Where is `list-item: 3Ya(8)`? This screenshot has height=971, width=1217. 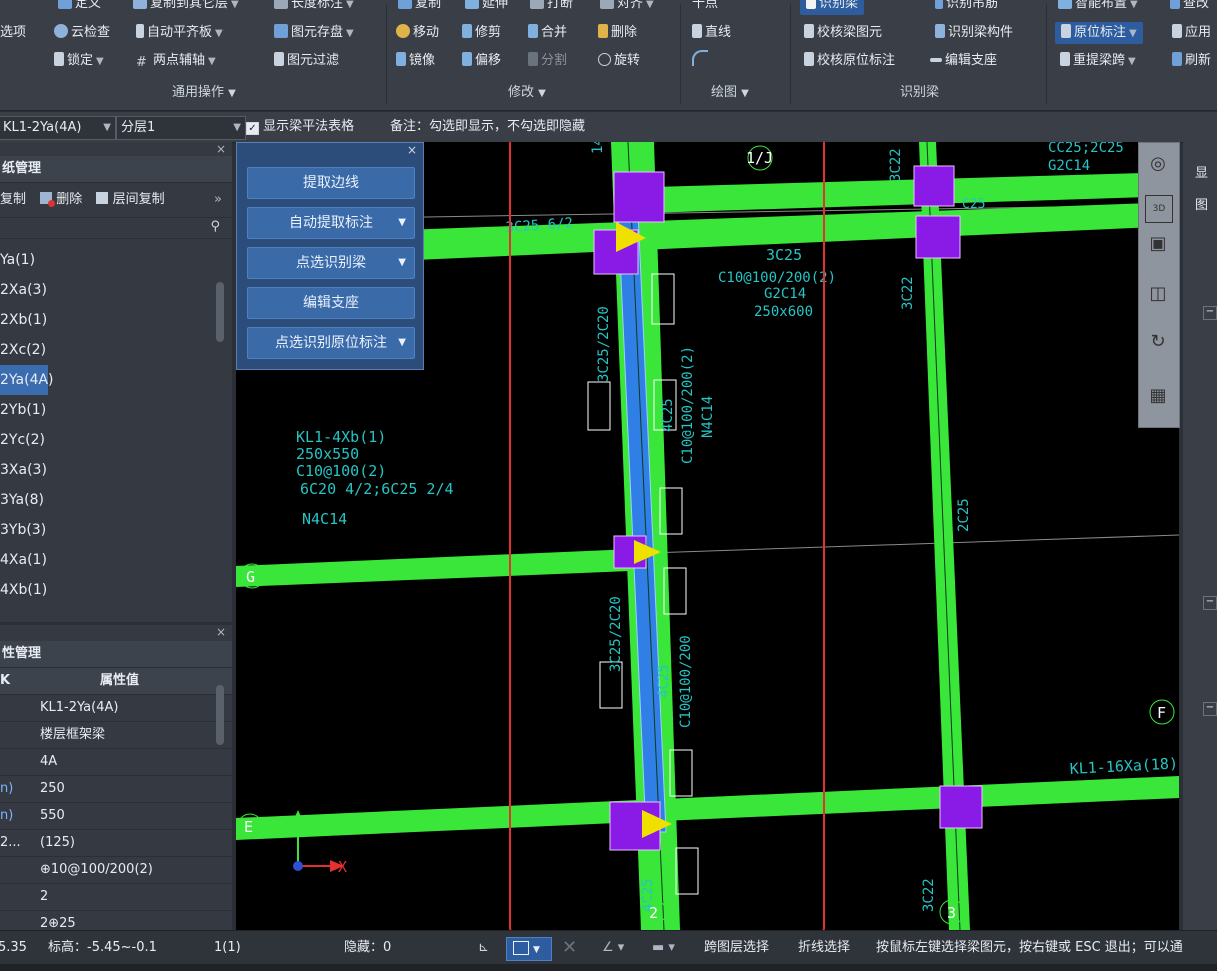 list-item: 3Ya(8) is located at coordinates (116, 500).